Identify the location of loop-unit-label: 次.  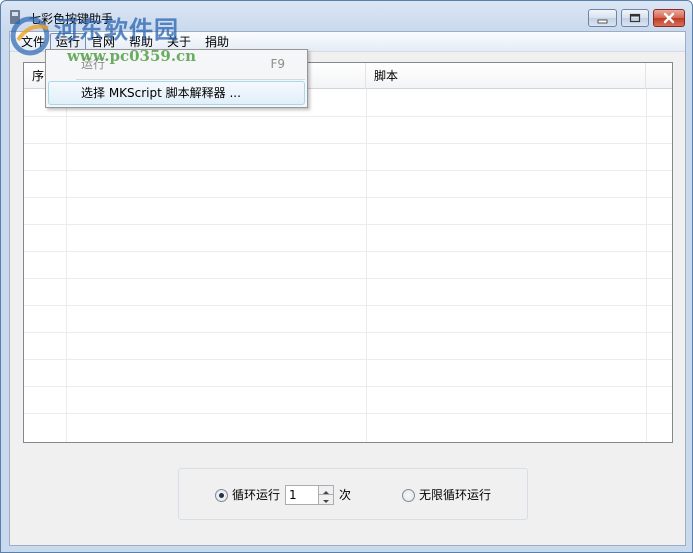
(345, 495).